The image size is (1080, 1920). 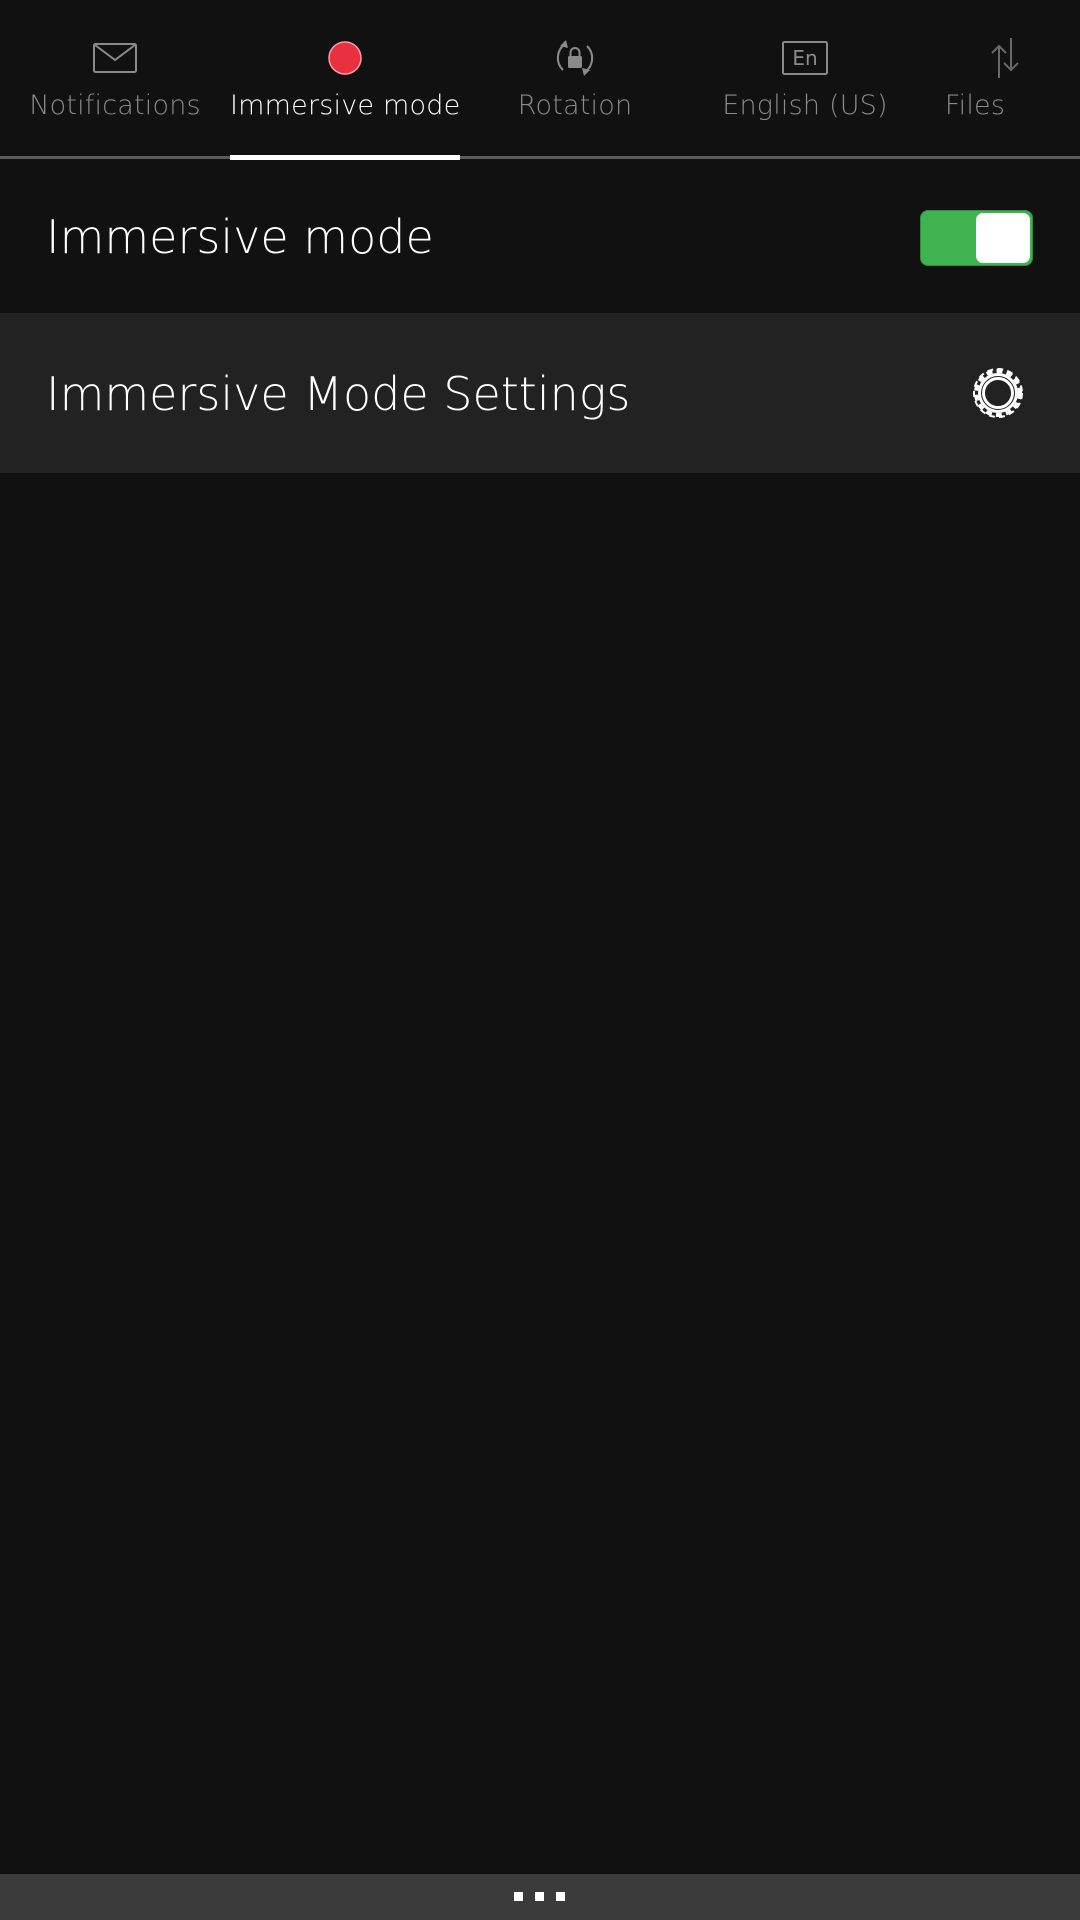 What do you see at coordinates (1003, 238) in the screenshot?
I see `switch-knob` at bounding box center [1003, 238].